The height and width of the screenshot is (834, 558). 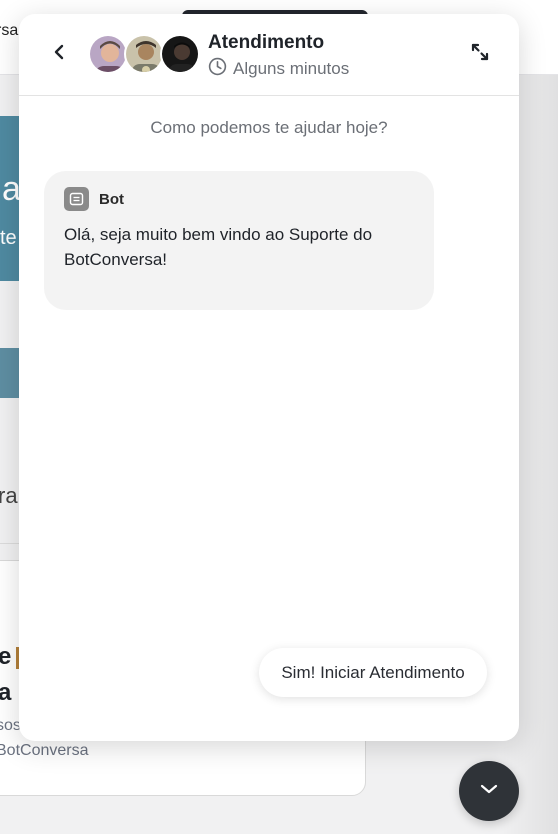 What do you see at coordinates (217, 69) in the screenshot?
I see `clock-icon` at bounding box center [217, 69].